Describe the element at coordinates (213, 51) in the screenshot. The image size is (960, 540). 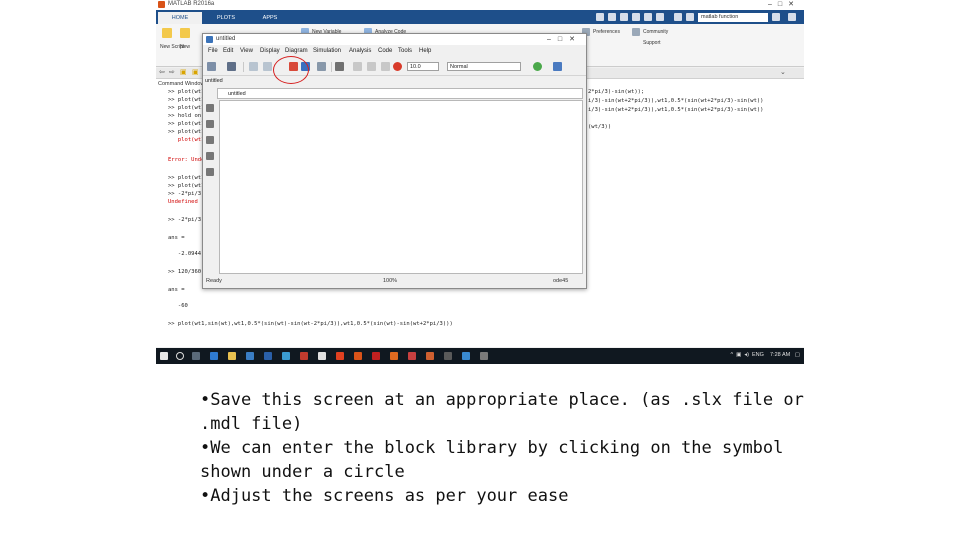
I see `menu-file: File` at that location.